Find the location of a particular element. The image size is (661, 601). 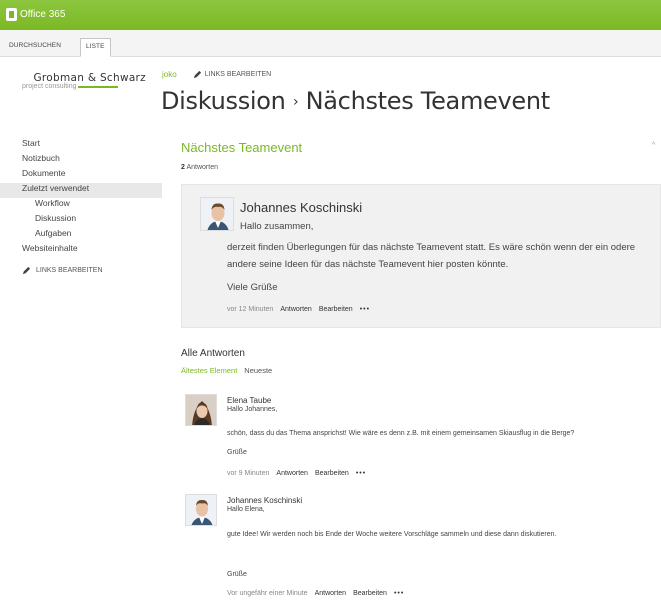

sort-oldest-tab: Ältestes Element is located at coordinates (209, 370).